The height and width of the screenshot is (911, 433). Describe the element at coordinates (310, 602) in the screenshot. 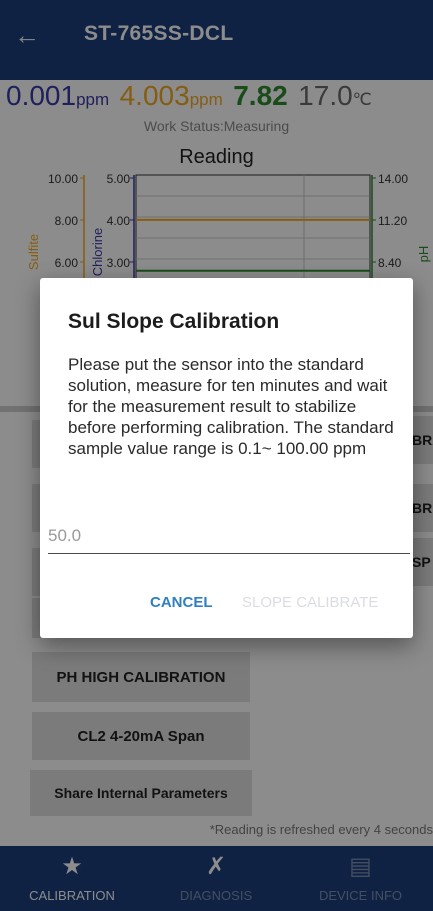

I see `slope-calibrate-button: SLOPE CALIBRATE` at that location.